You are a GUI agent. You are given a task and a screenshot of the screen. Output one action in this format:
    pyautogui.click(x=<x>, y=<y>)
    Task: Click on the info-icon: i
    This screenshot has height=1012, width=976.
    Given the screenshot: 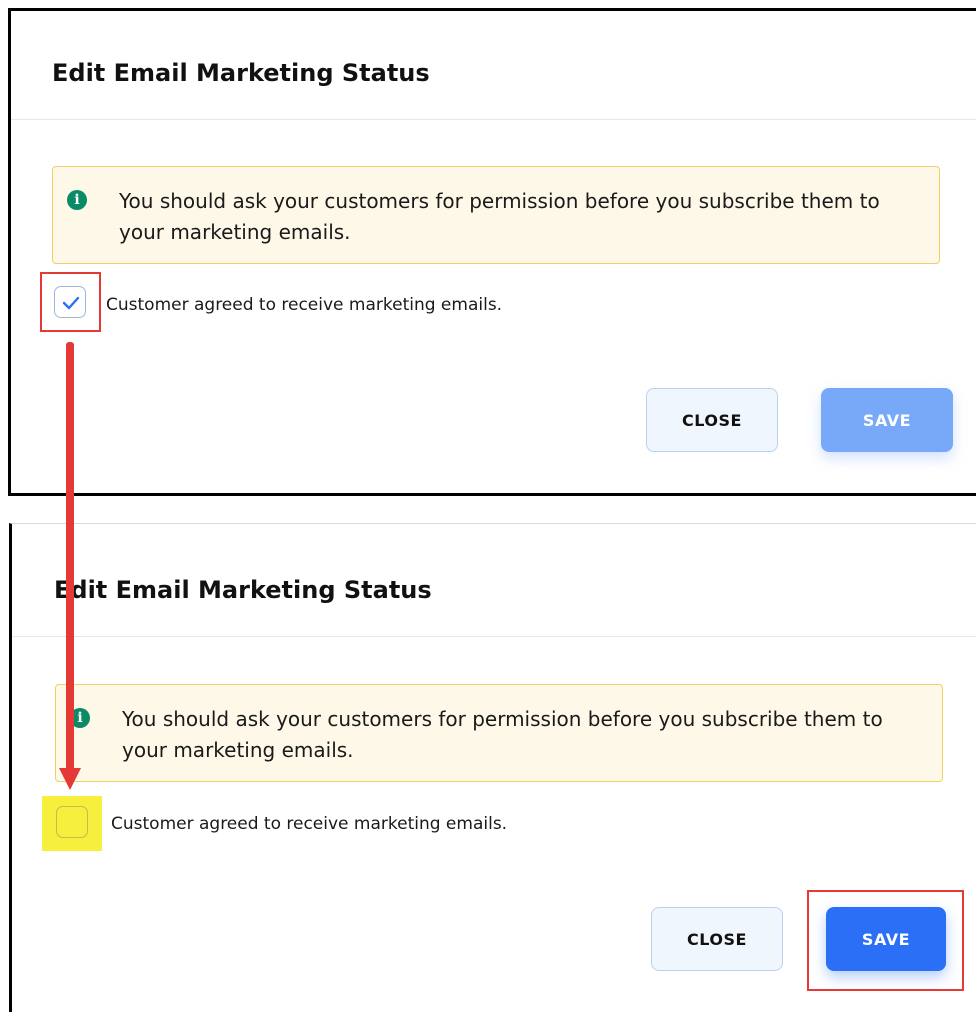 What is the action you would take?
    pyautogui.click(x=77, y=200)
    